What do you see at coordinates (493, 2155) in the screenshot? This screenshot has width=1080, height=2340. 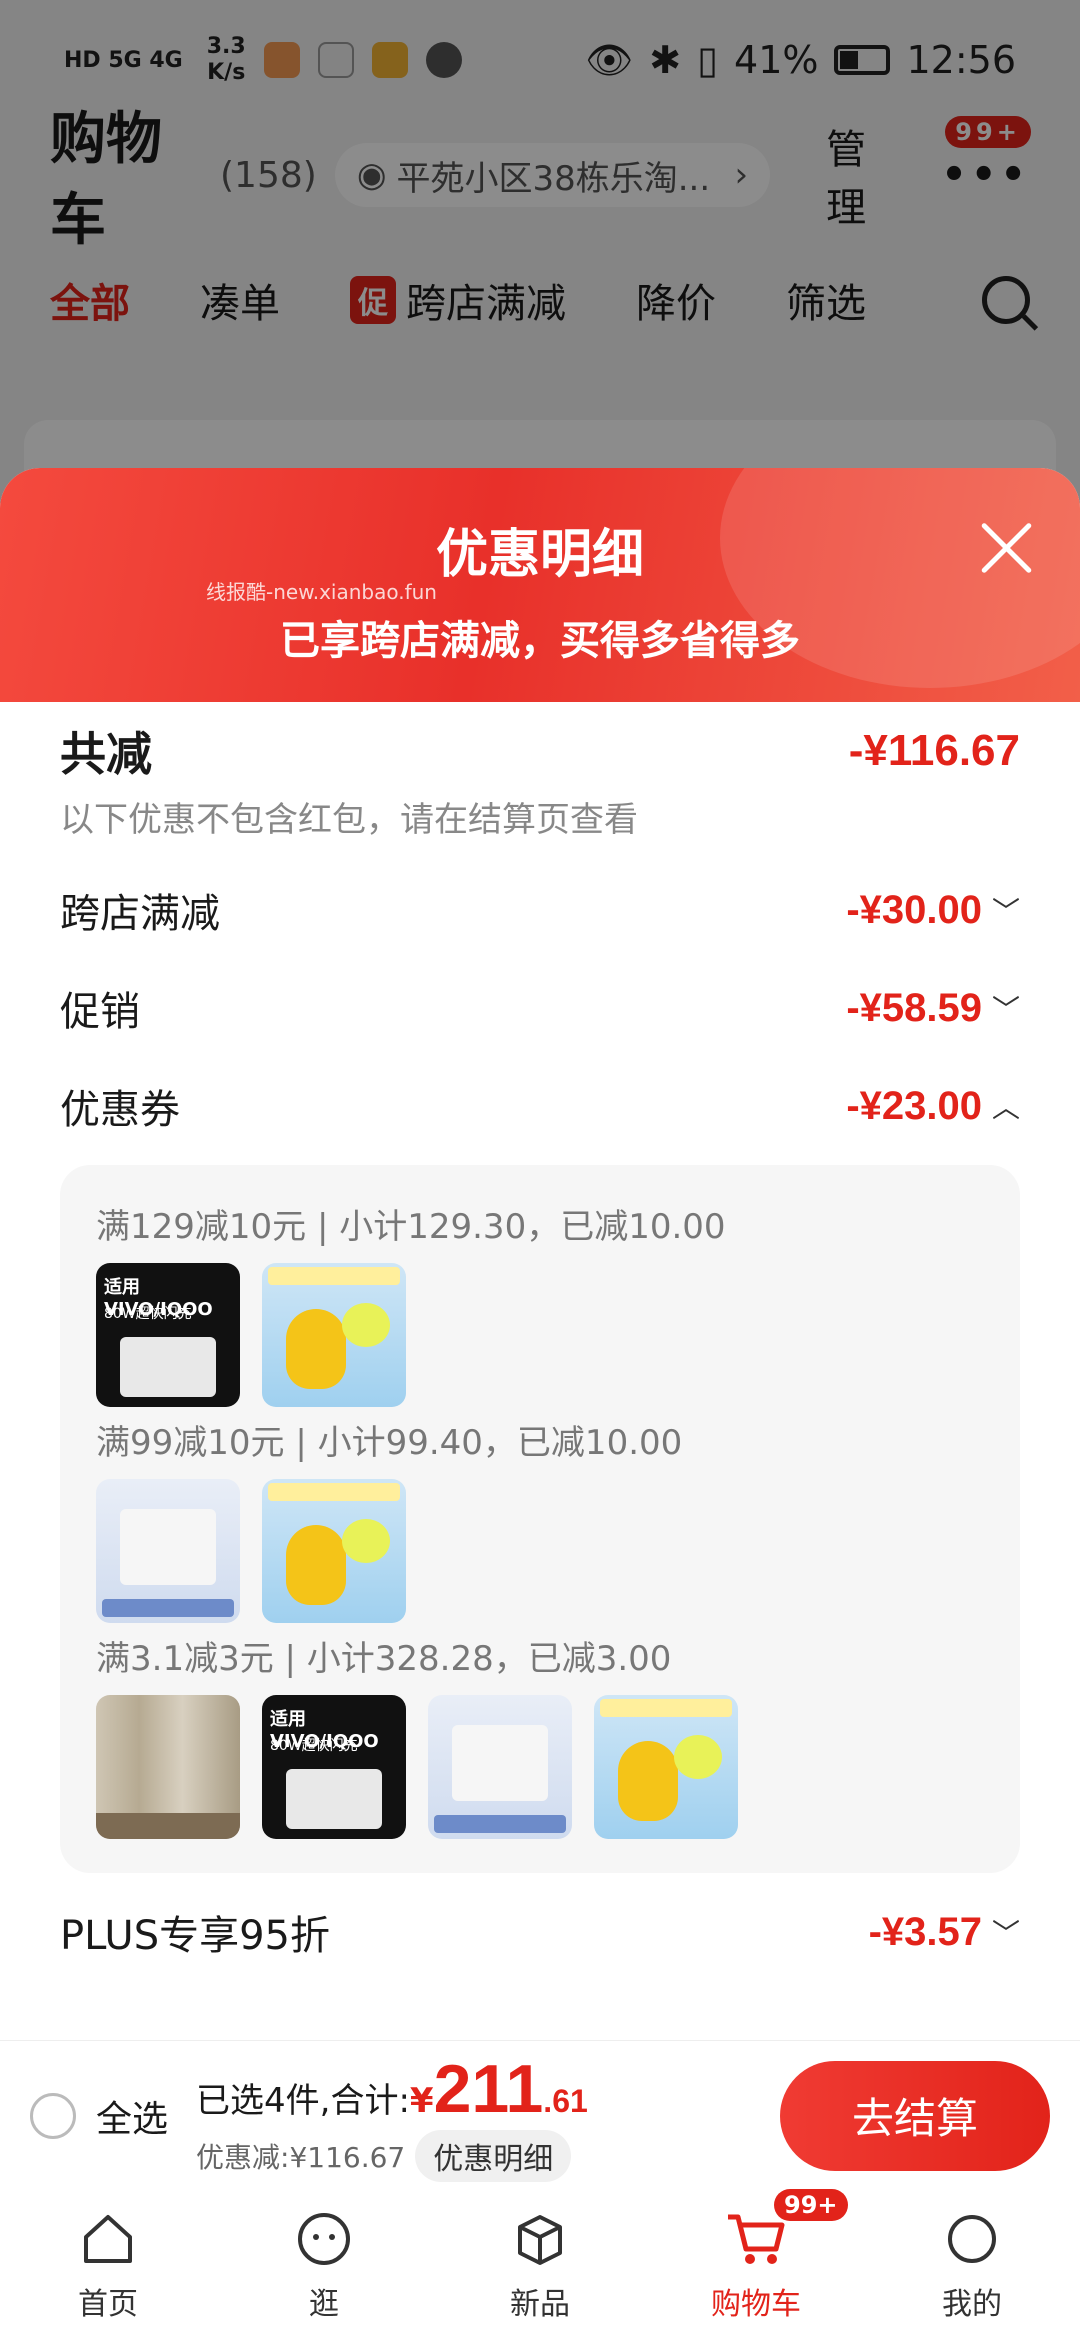 I see `discount-detail-button: 优惠明细` at bounding box center [493, 2155].